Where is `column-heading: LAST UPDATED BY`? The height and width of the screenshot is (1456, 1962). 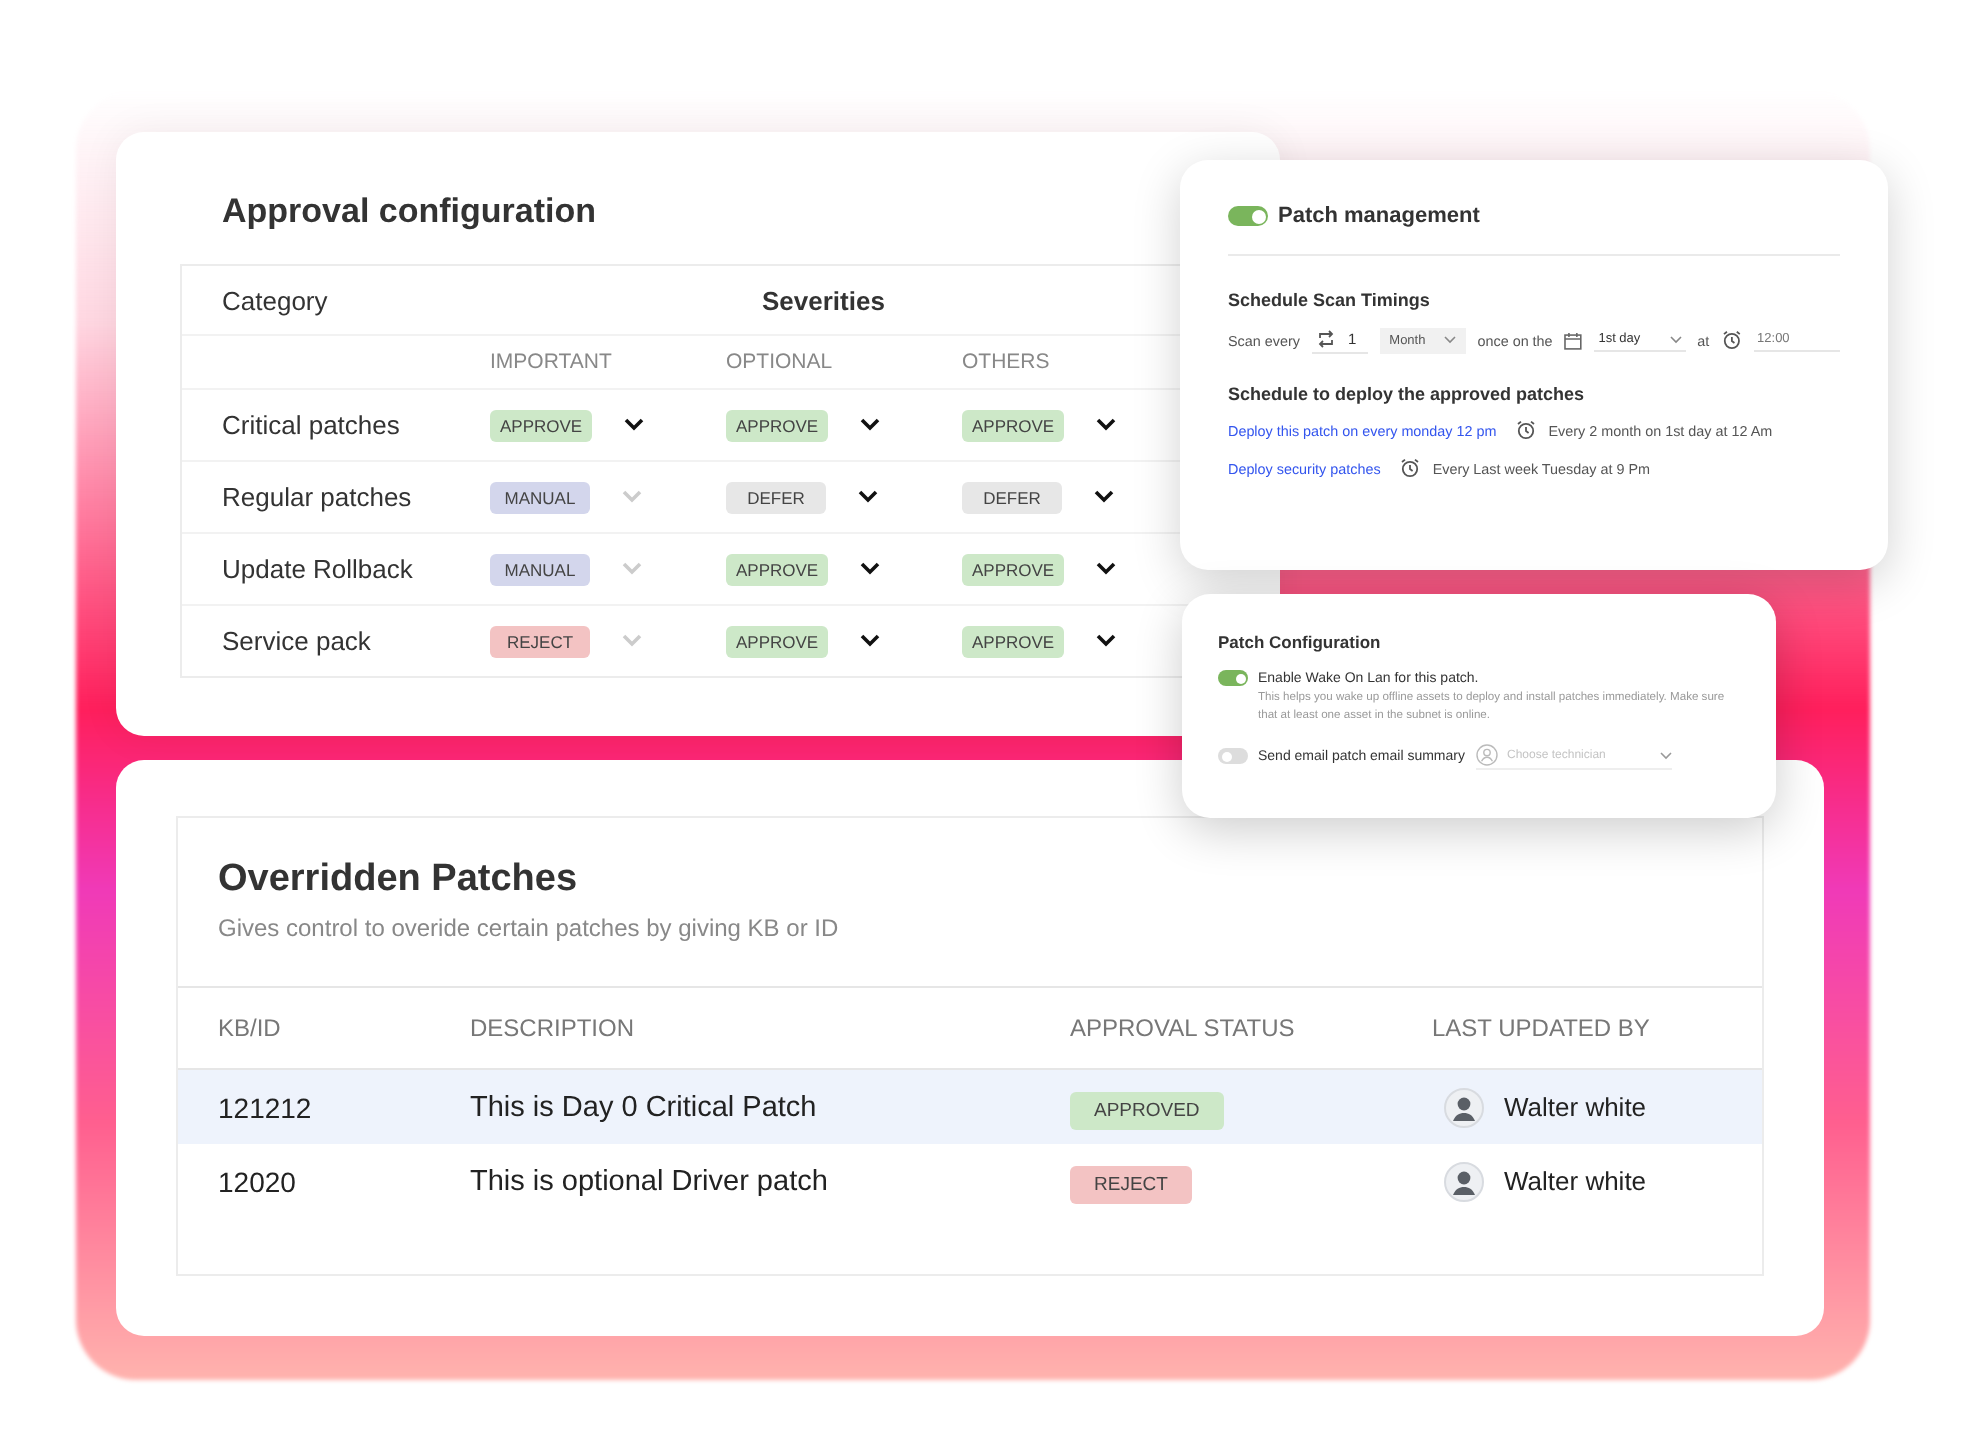
column-heading: LAST UPDATED BY is located at coordinates (1542, 1028).